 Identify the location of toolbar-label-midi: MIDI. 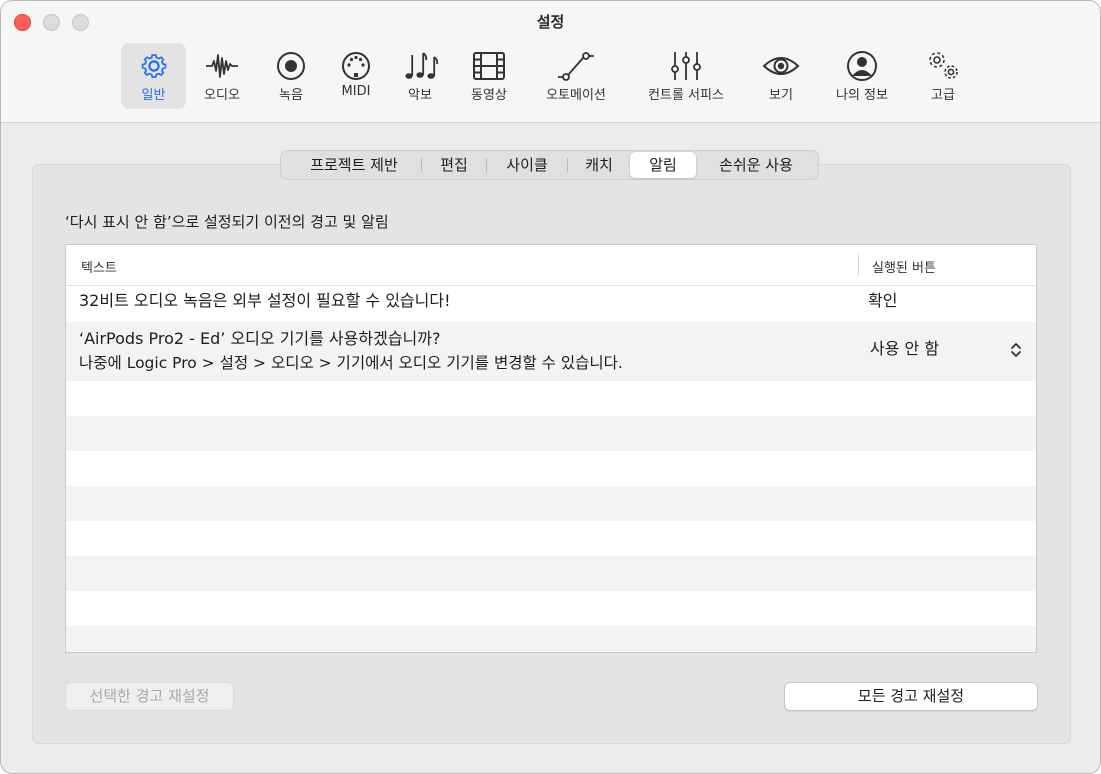
(356, 91).